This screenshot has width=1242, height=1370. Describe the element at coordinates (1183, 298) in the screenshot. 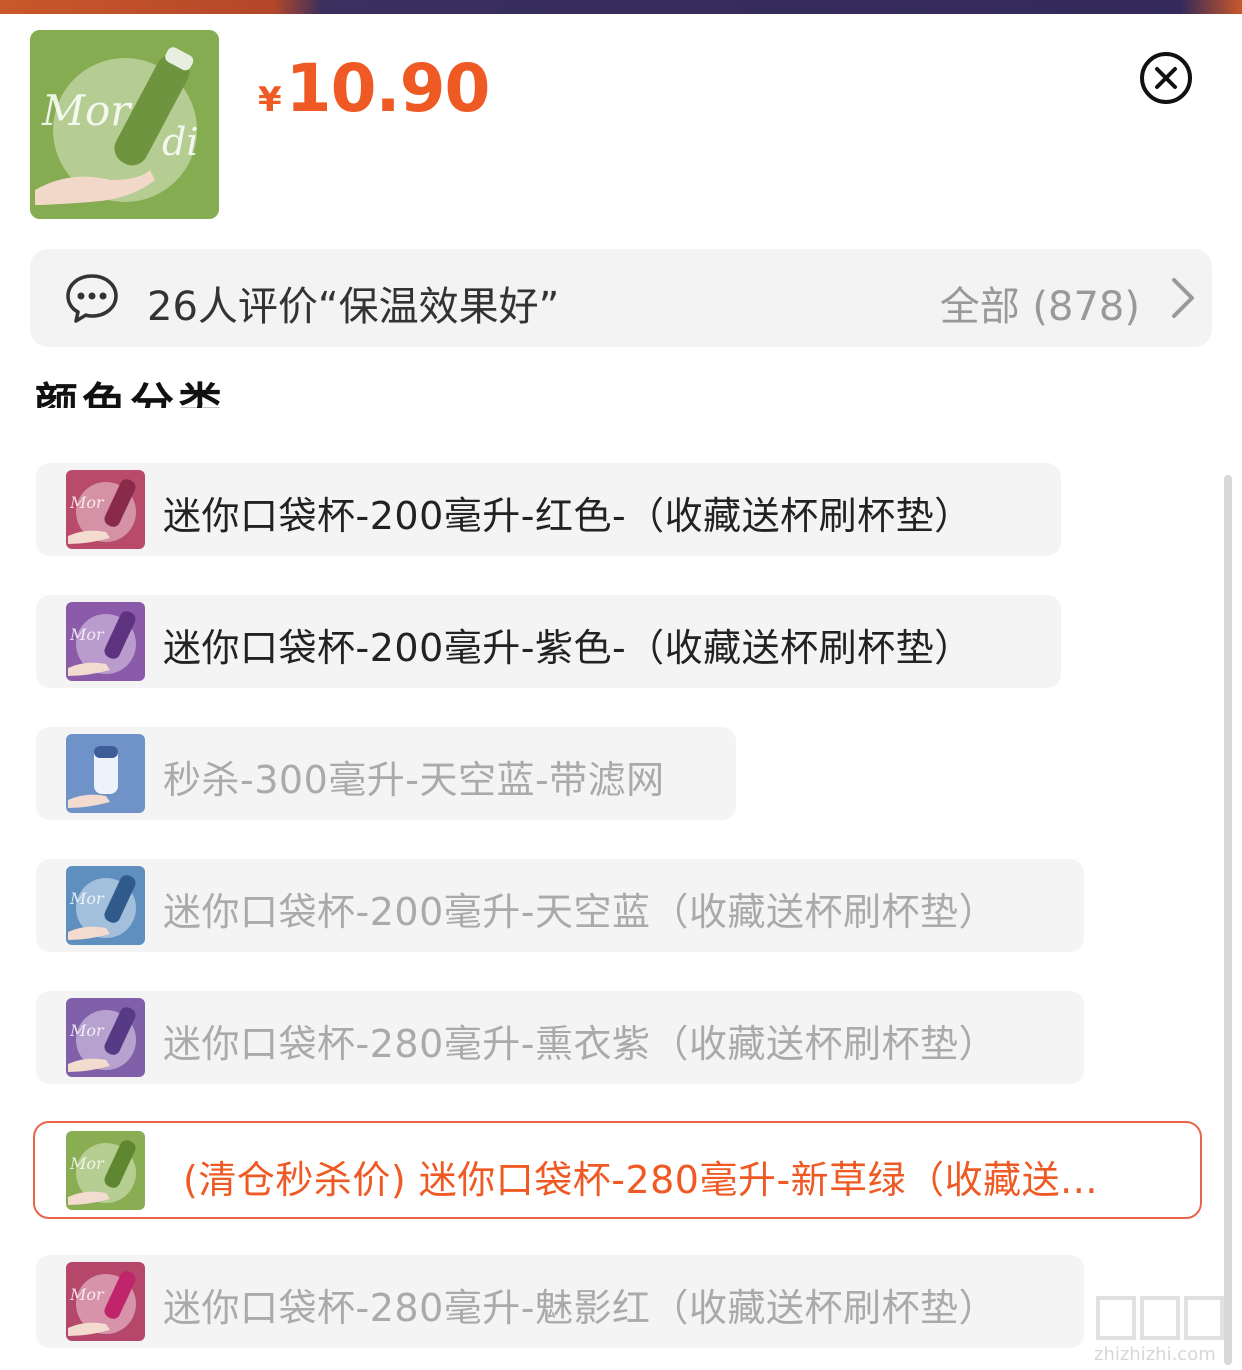

I see `chevron-right-icon` at that location.